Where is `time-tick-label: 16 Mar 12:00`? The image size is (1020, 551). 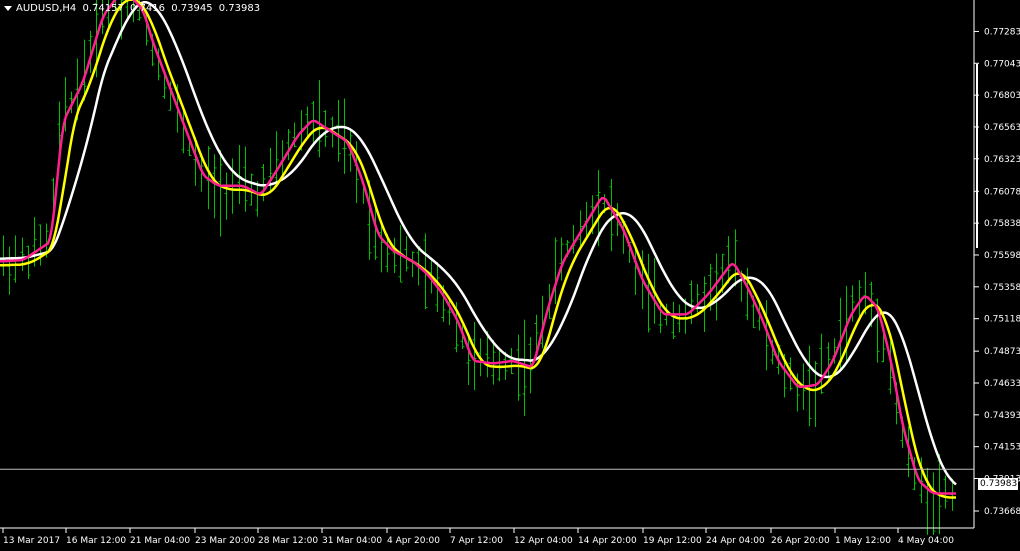 time-tick-label: 16 Mar 12:00 is located at coordinates (96, 541).